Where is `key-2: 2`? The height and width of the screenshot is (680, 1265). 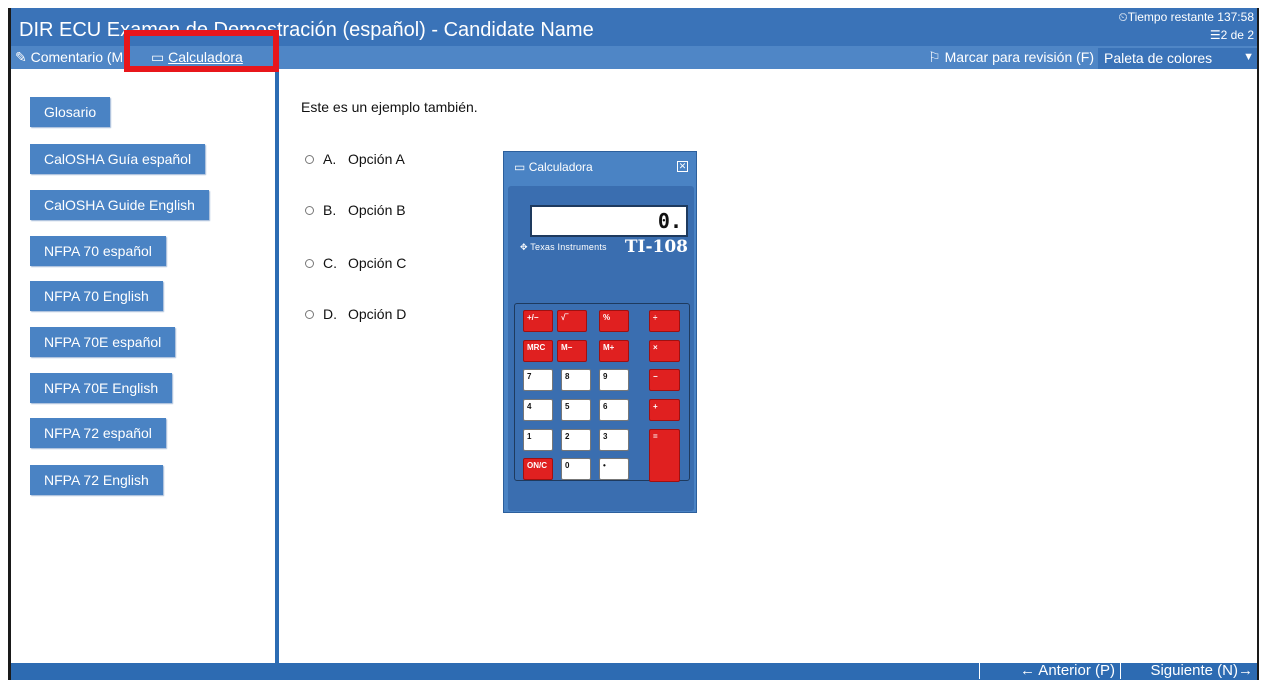
key-2: 2 is located at coordinates (576, 440).